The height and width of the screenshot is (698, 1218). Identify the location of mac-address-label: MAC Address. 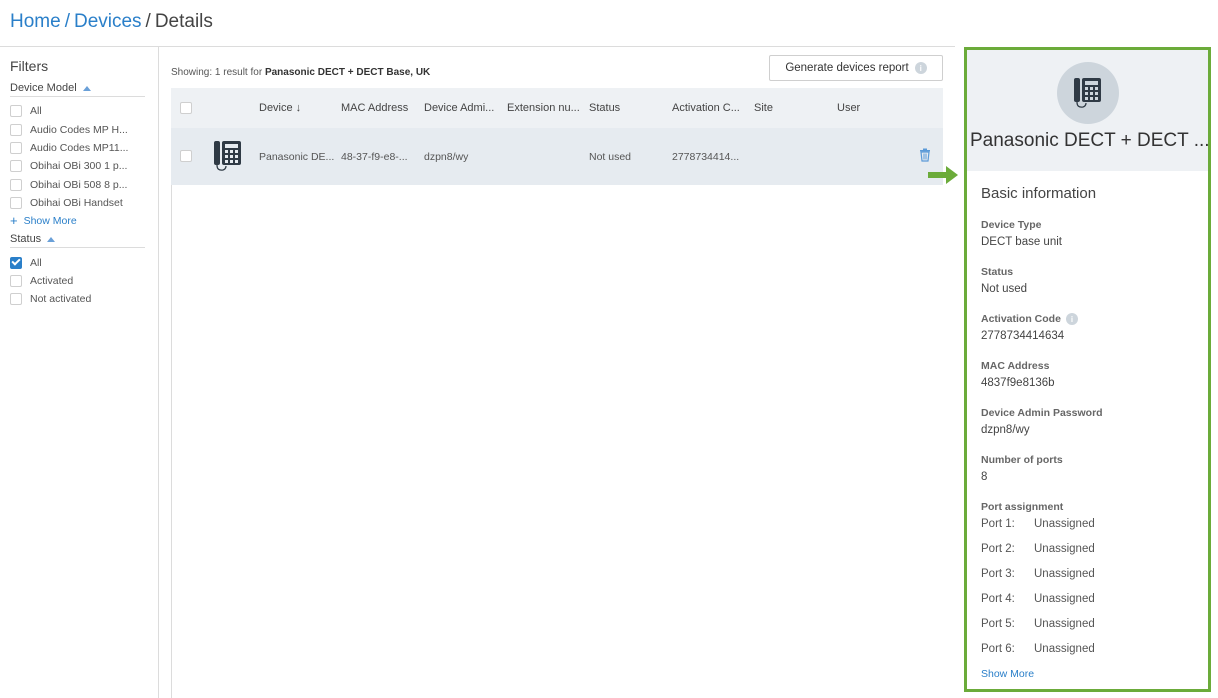
(1015, 366).